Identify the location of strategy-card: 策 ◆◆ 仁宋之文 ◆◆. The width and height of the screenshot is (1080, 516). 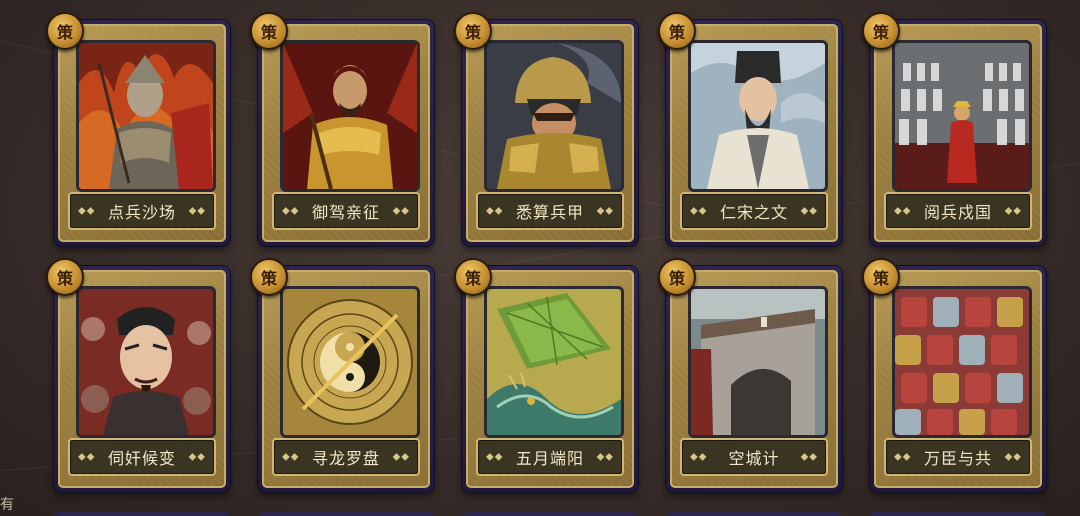
(750, 129).